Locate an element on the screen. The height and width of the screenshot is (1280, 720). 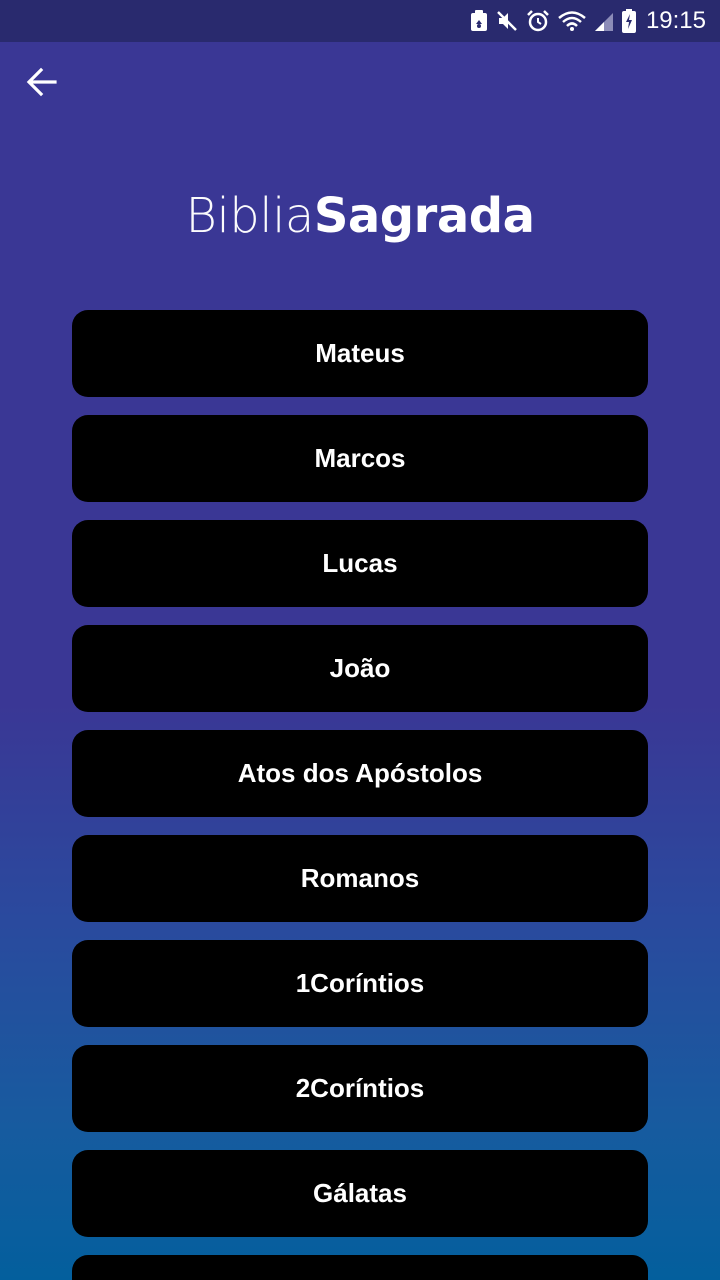
title-light: Biblia is located at coordinates (250, 216).